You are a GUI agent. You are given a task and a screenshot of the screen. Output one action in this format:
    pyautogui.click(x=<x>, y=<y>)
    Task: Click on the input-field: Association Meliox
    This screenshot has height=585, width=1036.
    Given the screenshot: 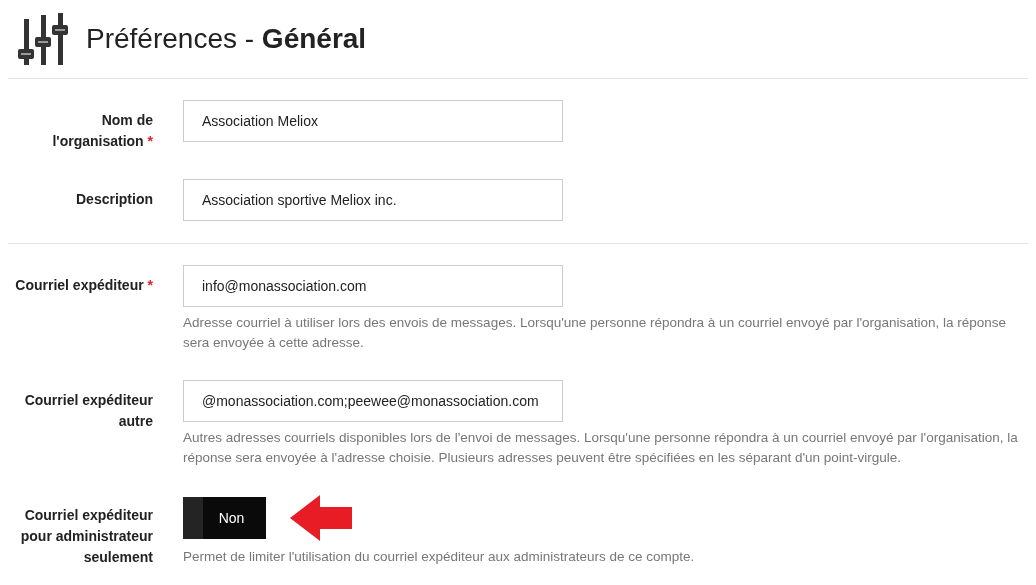 What is the action you would take?
    pyautogui.click(x=373, y=121)
    